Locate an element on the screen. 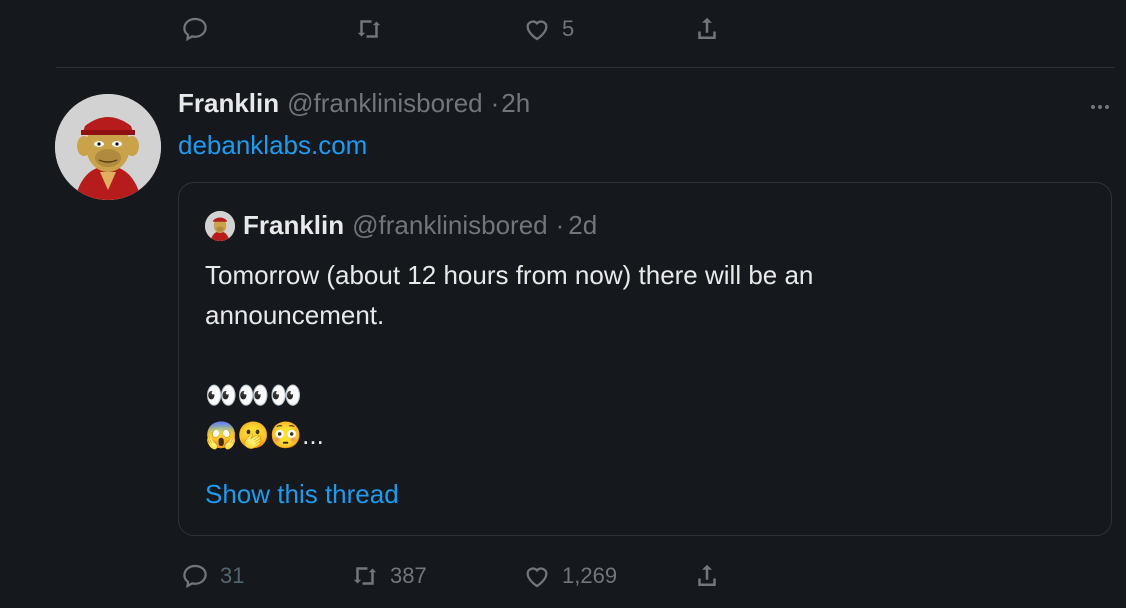 This screenshot has height=608, width=1126. quote-author-name: Franklin is located at coordinates (293, 225).